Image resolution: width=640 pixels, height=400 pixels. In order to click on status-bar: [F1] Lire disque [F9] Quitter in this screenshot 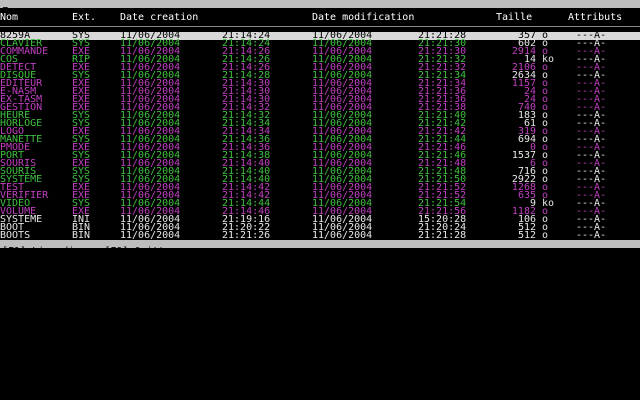, I will do `click(320, 248)`.